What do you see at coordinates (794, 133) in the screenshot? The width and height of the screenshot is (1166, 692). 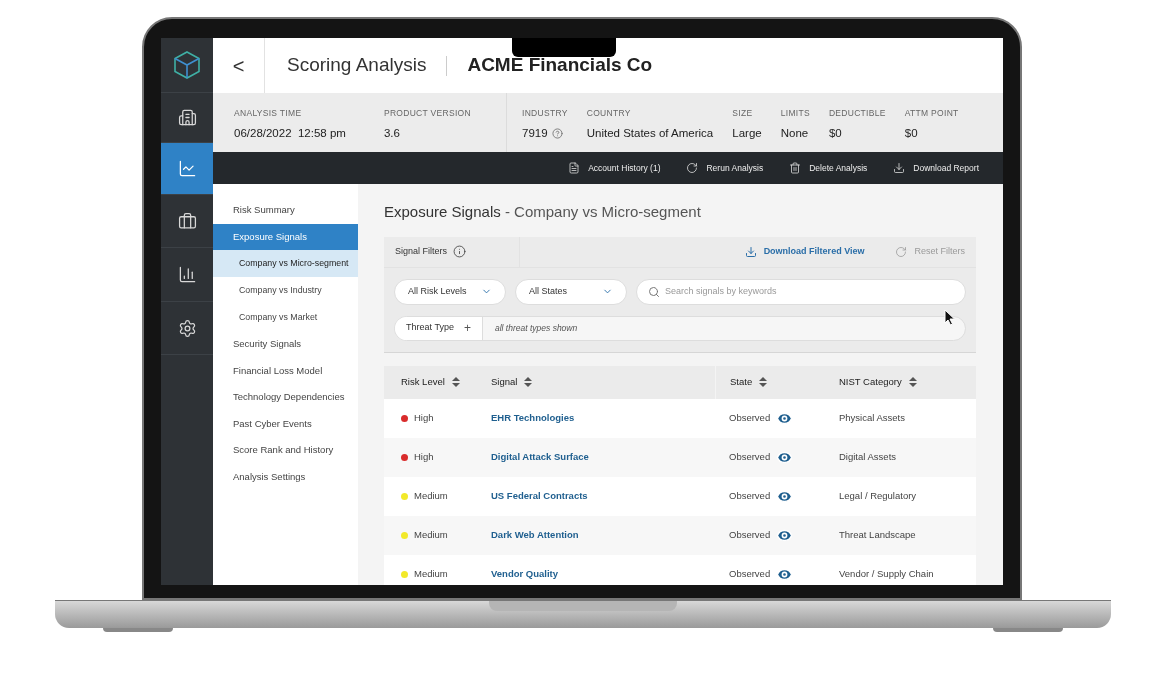 I see `info-value: None` at bounding box center [794, 133].